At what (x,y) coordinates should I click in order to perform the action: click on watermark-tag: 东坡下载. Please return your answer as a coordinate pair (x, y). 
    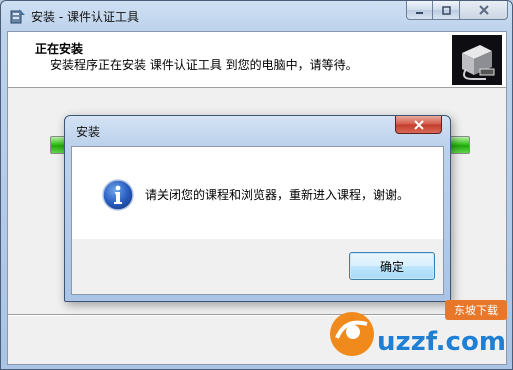
    Looking at the image, I should click on (476, 310).